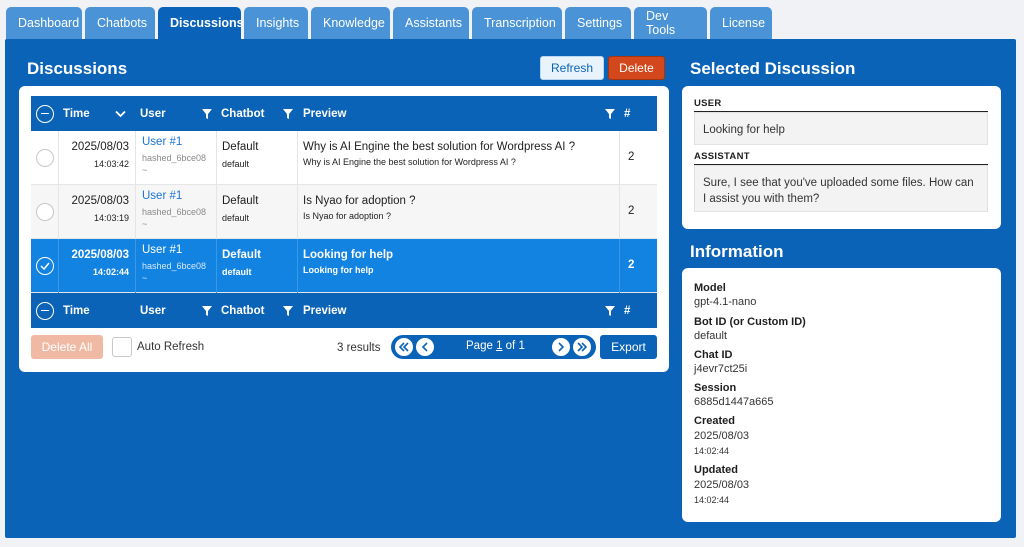 Image resolution: width=1024 pixels, height=547 pixels. Describe the element at coordinates (111, 218) in the screenshot. I see `row-time: 14:03:19` at that location.